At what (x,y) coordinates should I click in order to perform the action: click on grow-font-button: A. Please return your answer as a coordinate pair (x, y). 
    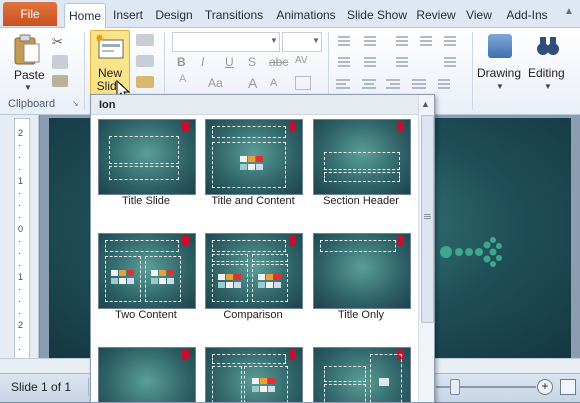
    Looking at the image, I should click on (252, 83).